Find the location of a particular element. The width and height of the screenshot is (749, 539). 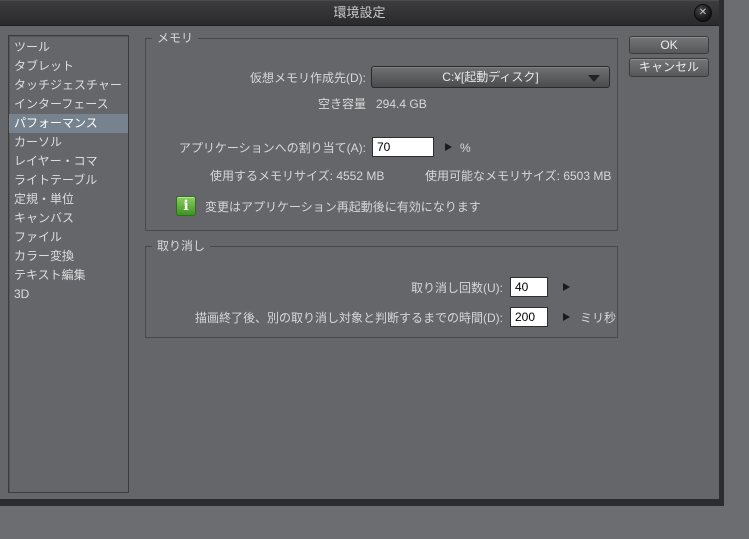

undo-count-slider-arrow-icon is located at coordinates (566, 287).